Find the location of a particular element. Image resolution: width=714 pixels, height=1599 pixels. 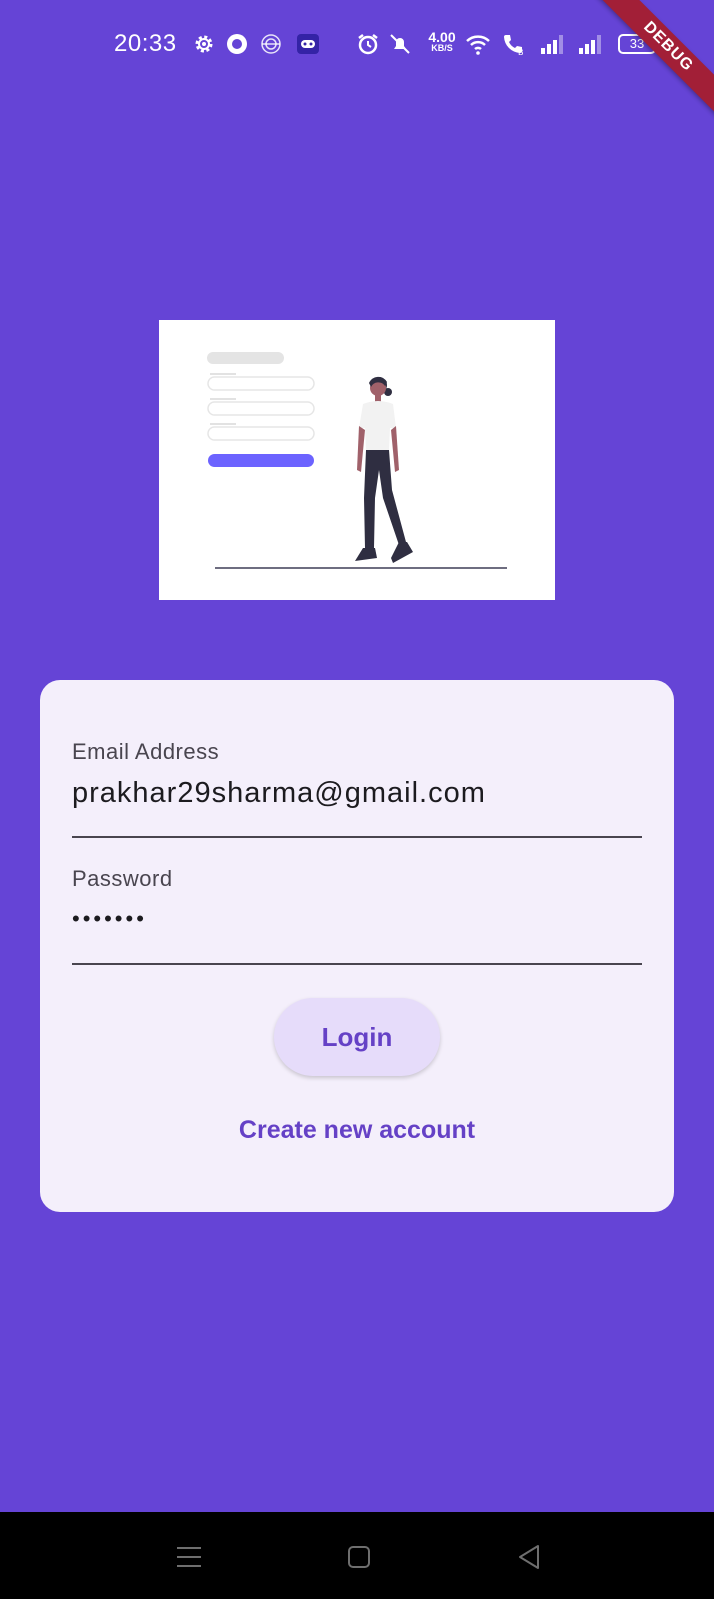

record-icon is located at coordinates (237, 44).